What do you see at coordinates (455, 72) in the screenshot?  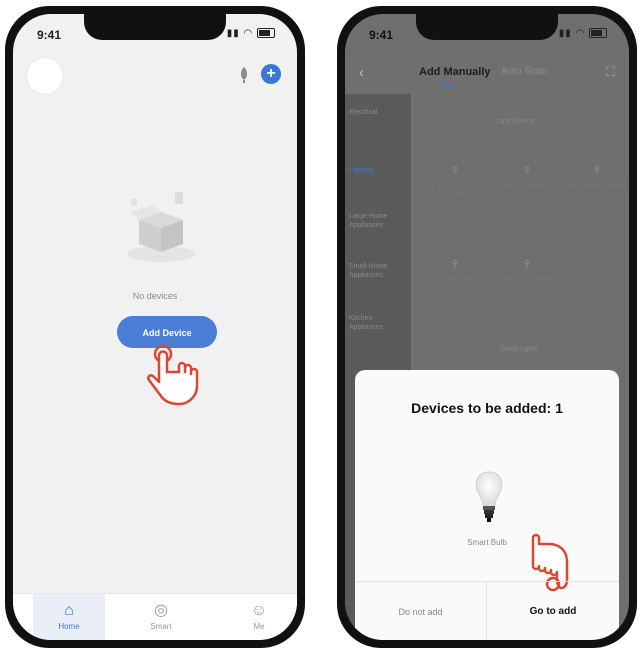 I see `tab-add-manually: Add Manually` at bounding box center [455, 72].